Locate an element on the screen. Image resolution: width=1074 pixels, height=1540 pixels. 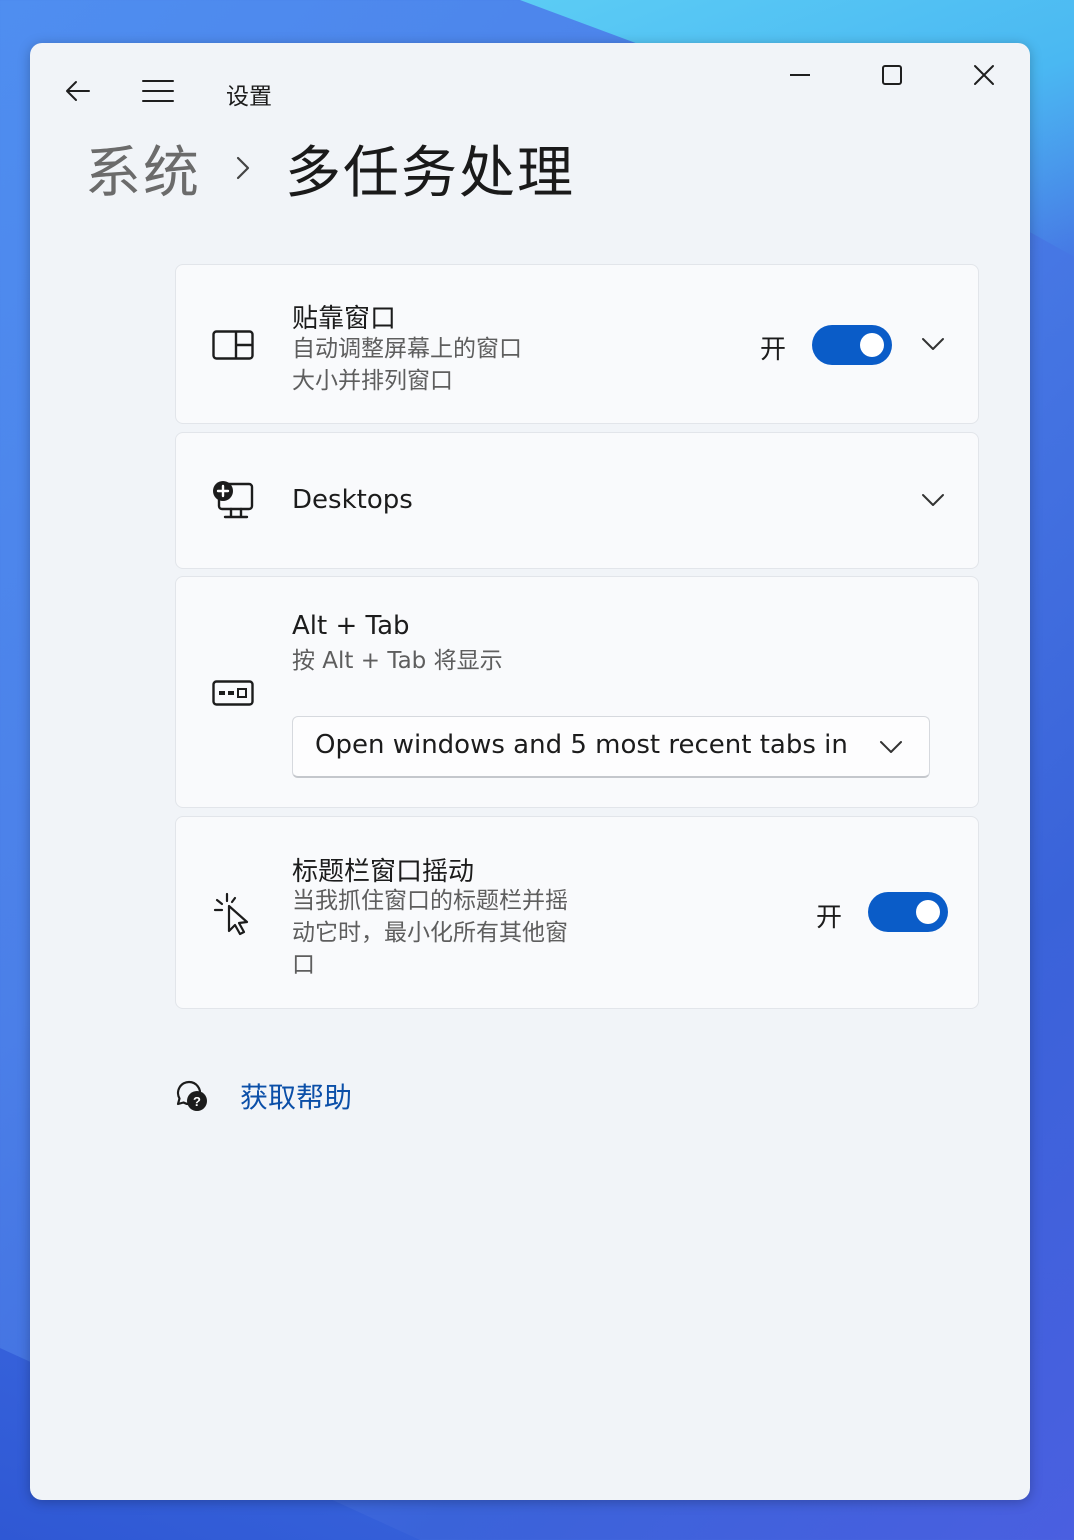
chevron-right-icon is located at coordinates (243, 168).